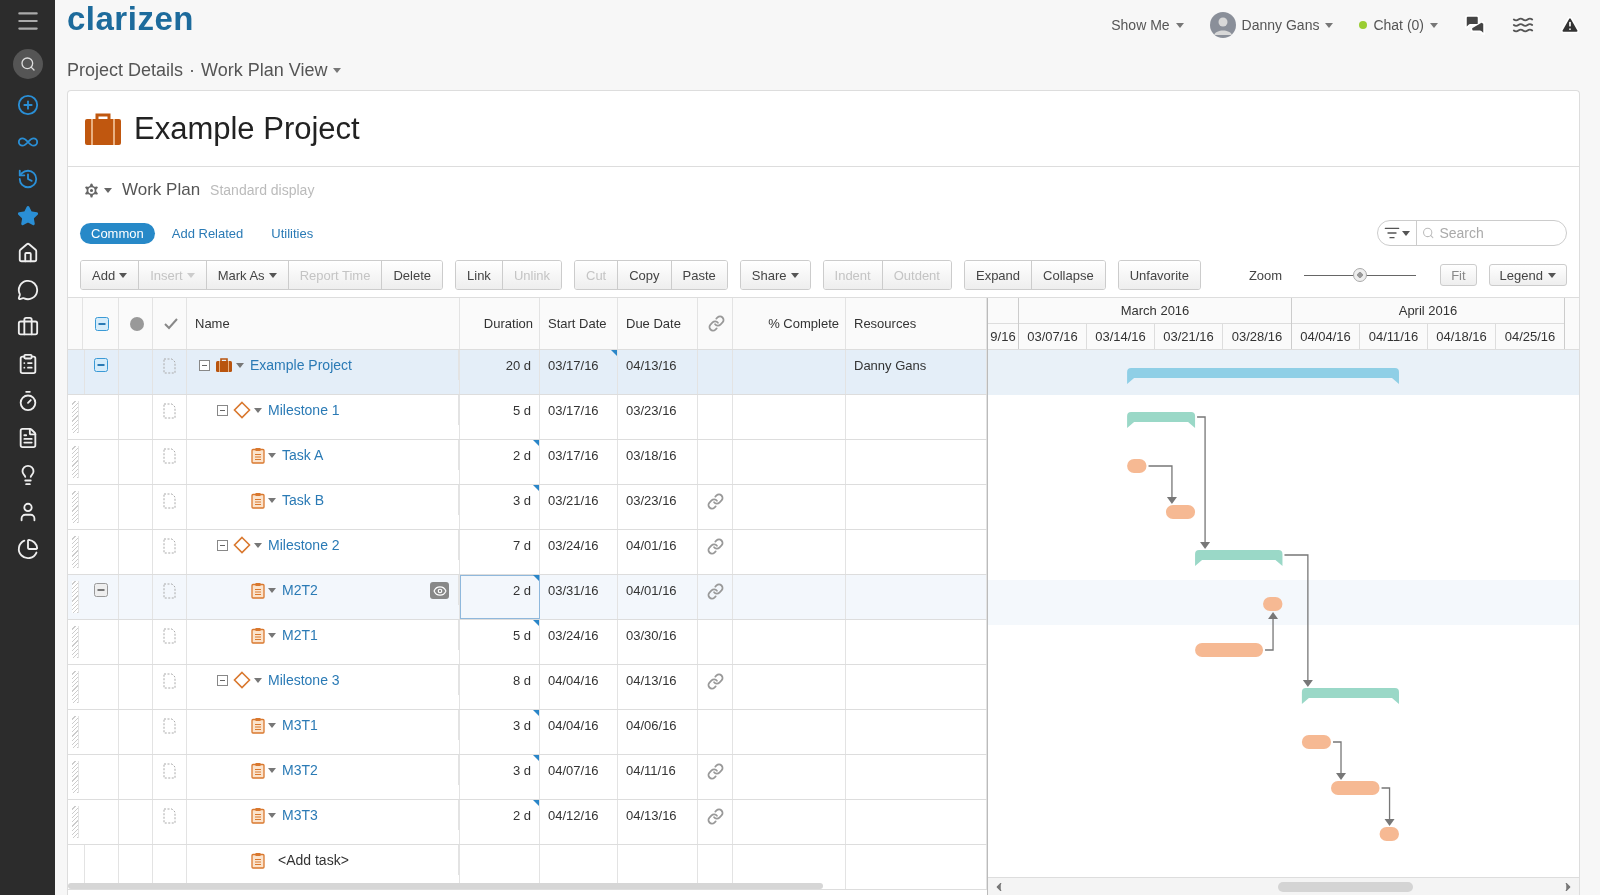 Image resolution: width=1600 pixels, height=895 pixels. I want to click on slider-thumb, so click(1360, 275).